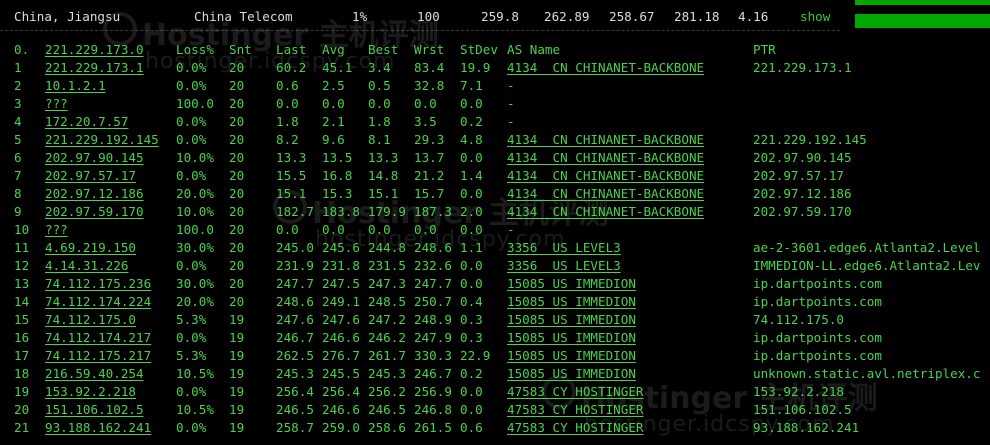  What do you see at coordinates (90, 392) in the screenshot?
I see `cell-host: 153.92.2.218` at bounding box center [90, 392].